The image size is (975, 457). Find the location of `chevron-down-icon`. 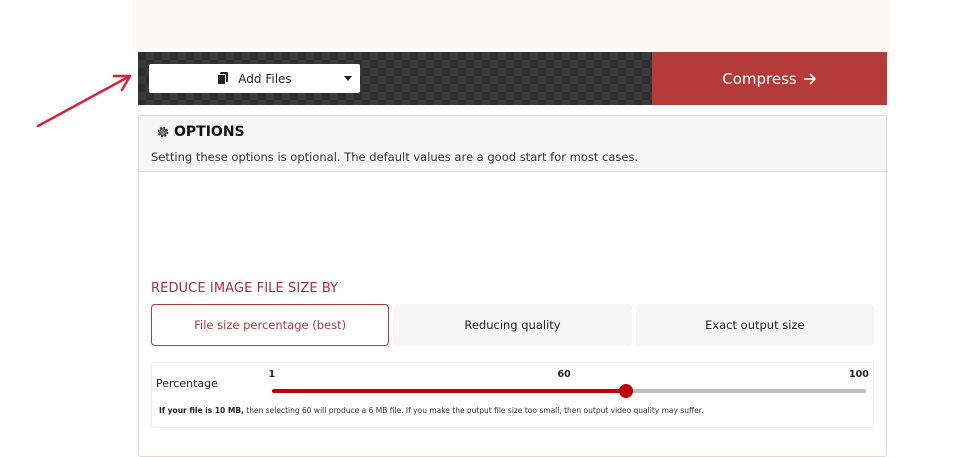

chevron-down-icon is located at coordinates (348, 78).